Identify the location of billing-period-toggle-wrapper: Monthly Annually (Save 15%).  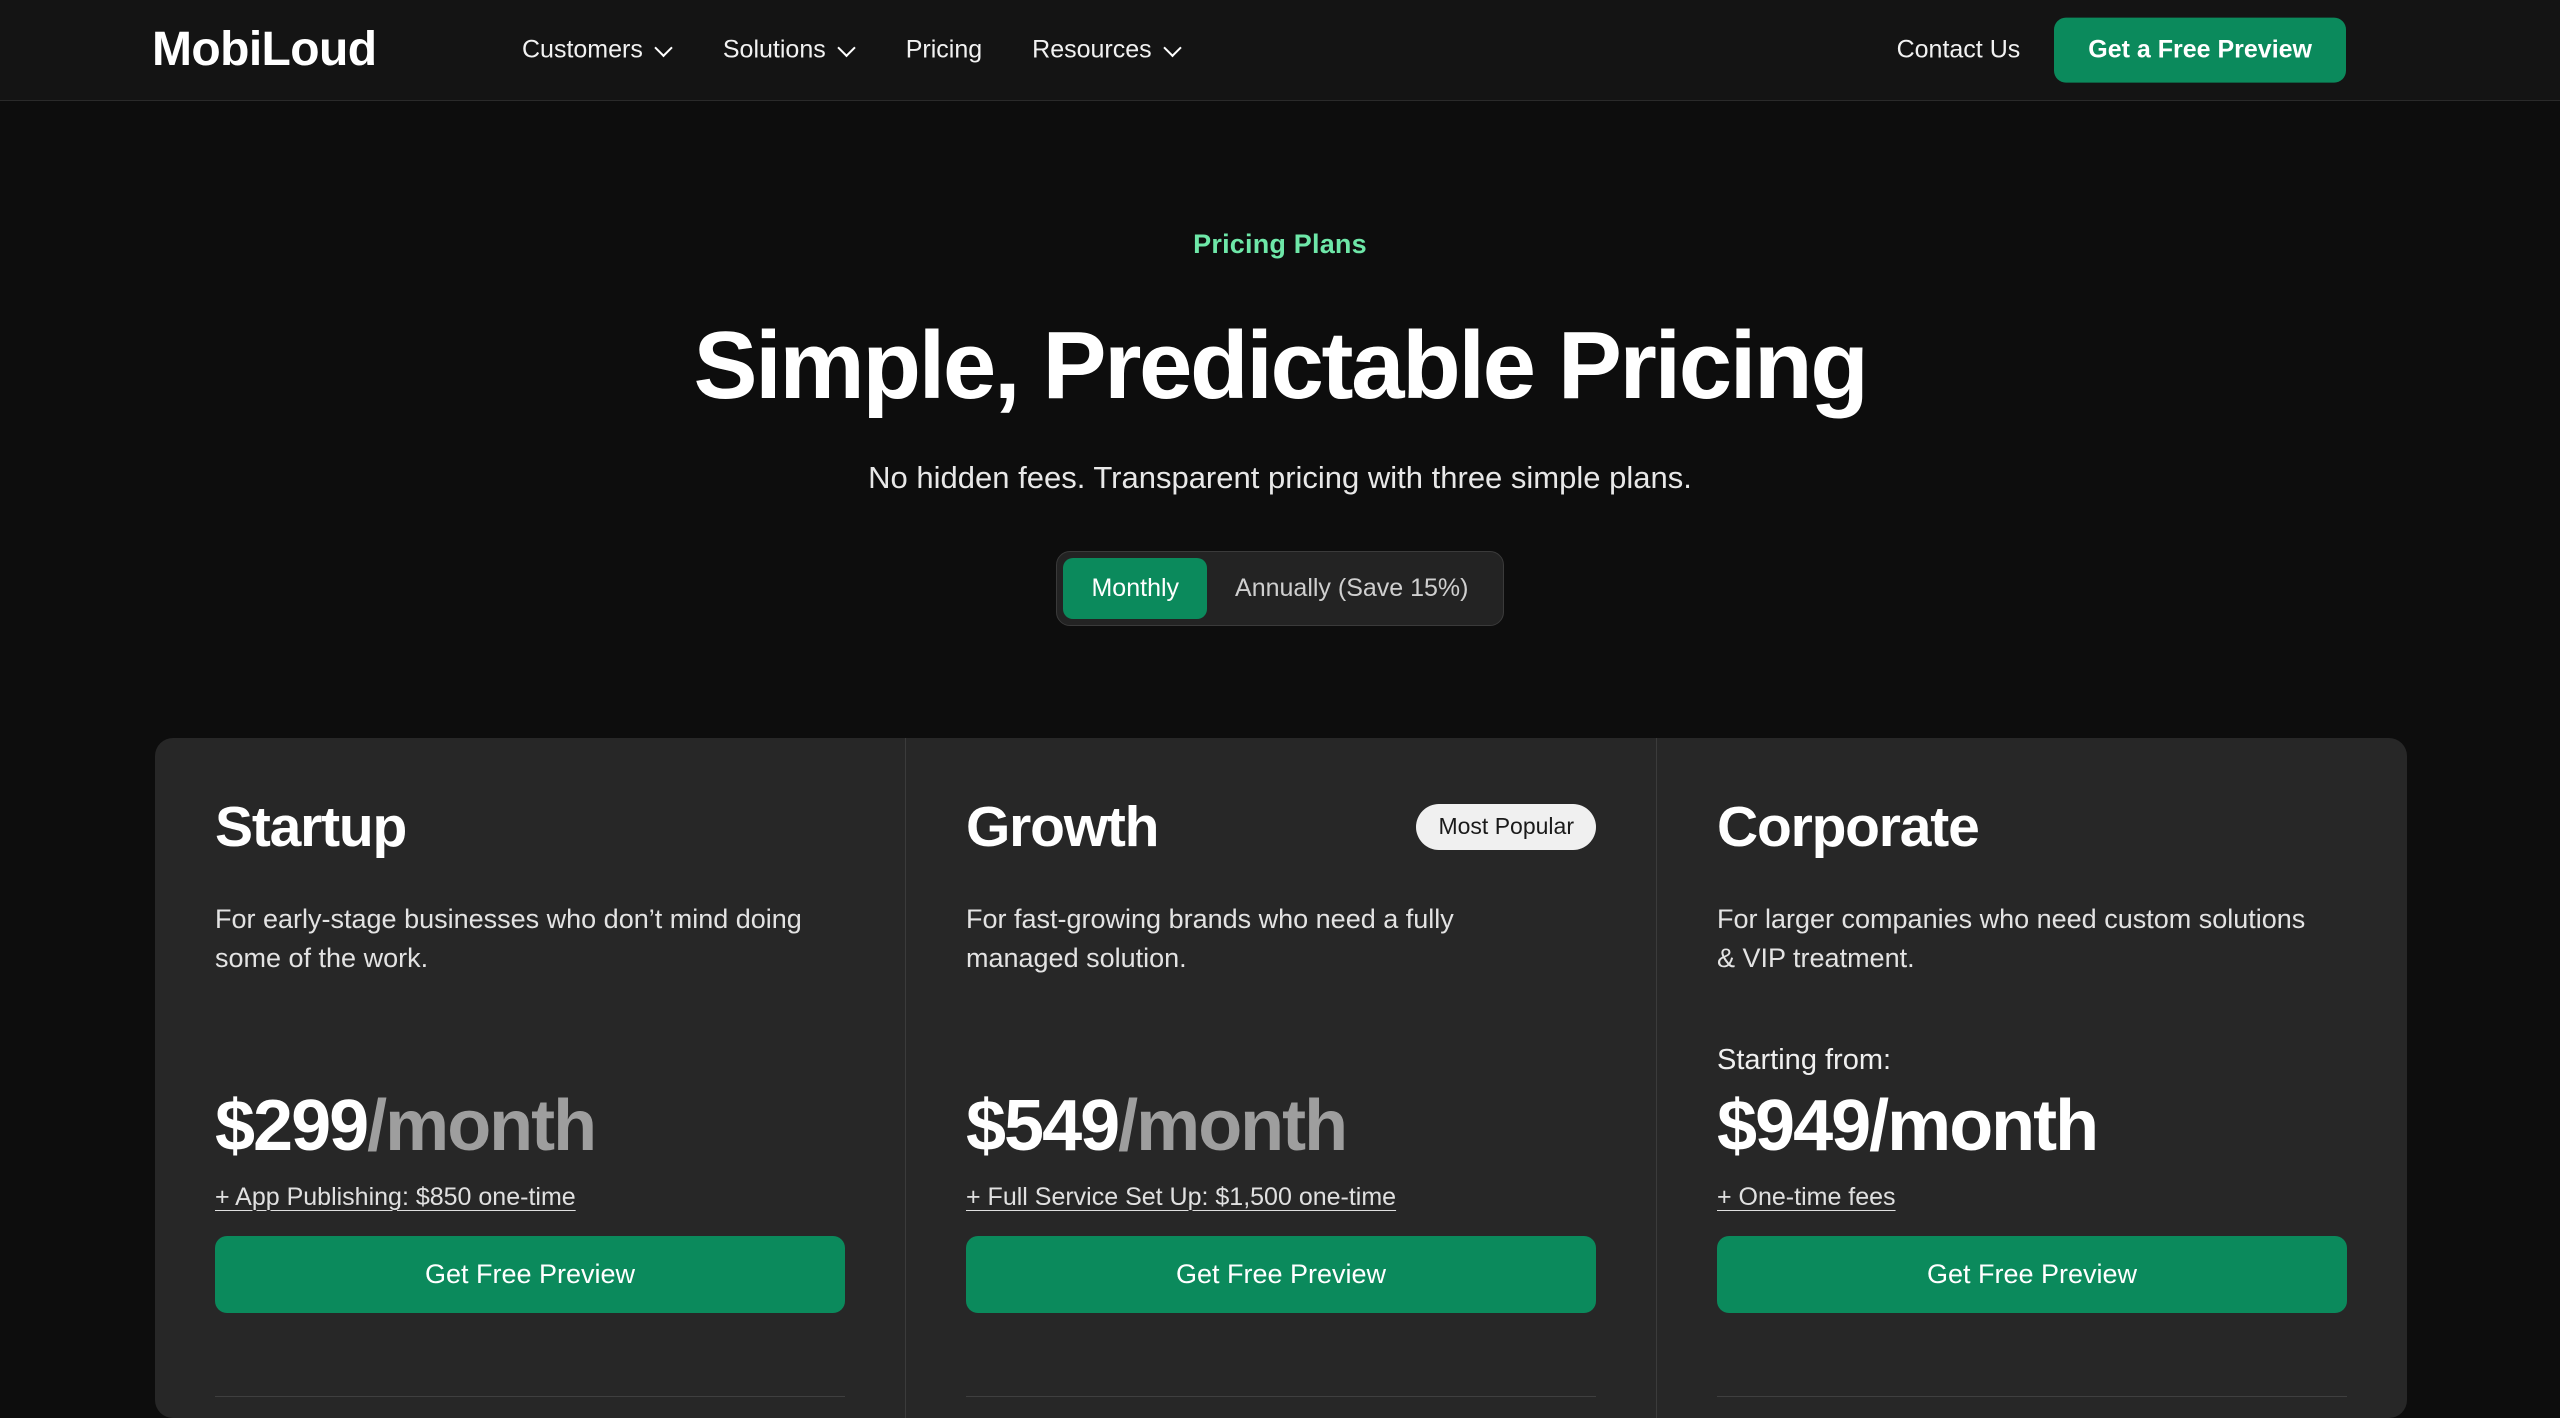
(1280, 588).